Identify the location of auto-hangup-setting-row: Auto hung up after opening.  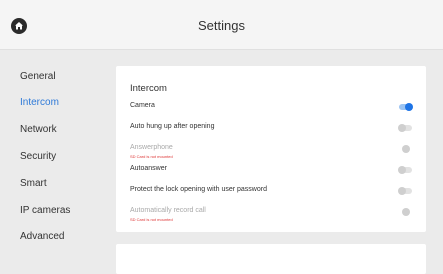
(271, 130).